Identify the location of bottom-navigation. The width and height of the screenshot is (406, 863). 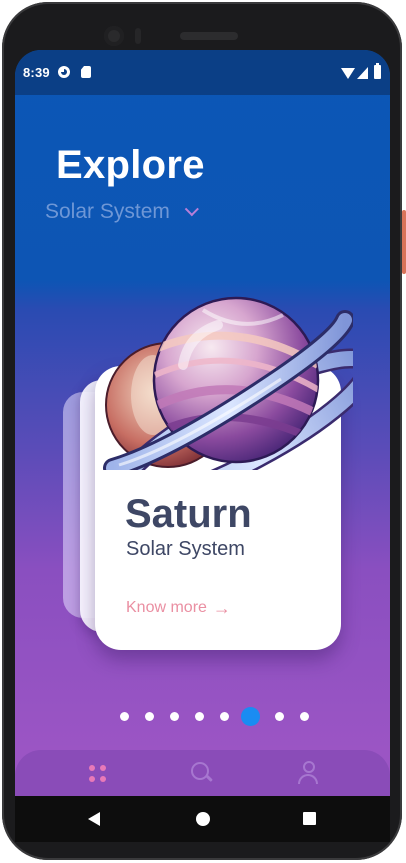
(202, 773).